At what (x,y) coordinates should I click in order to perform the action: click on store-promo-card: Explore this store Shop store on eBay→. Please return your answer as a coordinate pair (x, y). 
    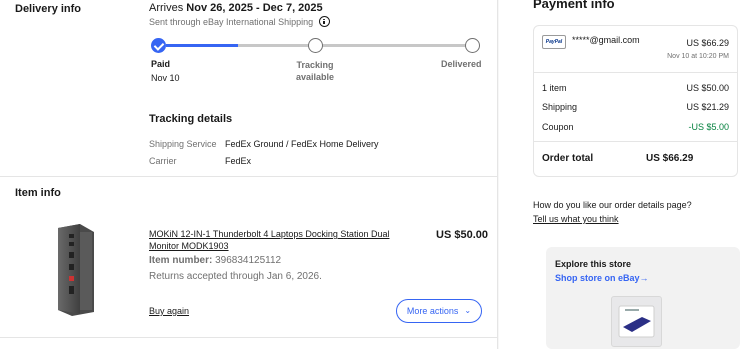
    Looking at the image, I should click on (643, 298).